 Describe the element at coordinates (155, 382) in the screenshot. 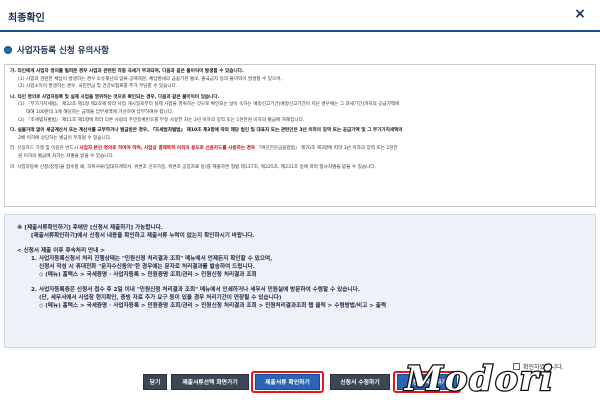

I see `close-button: 닫기` at that location.